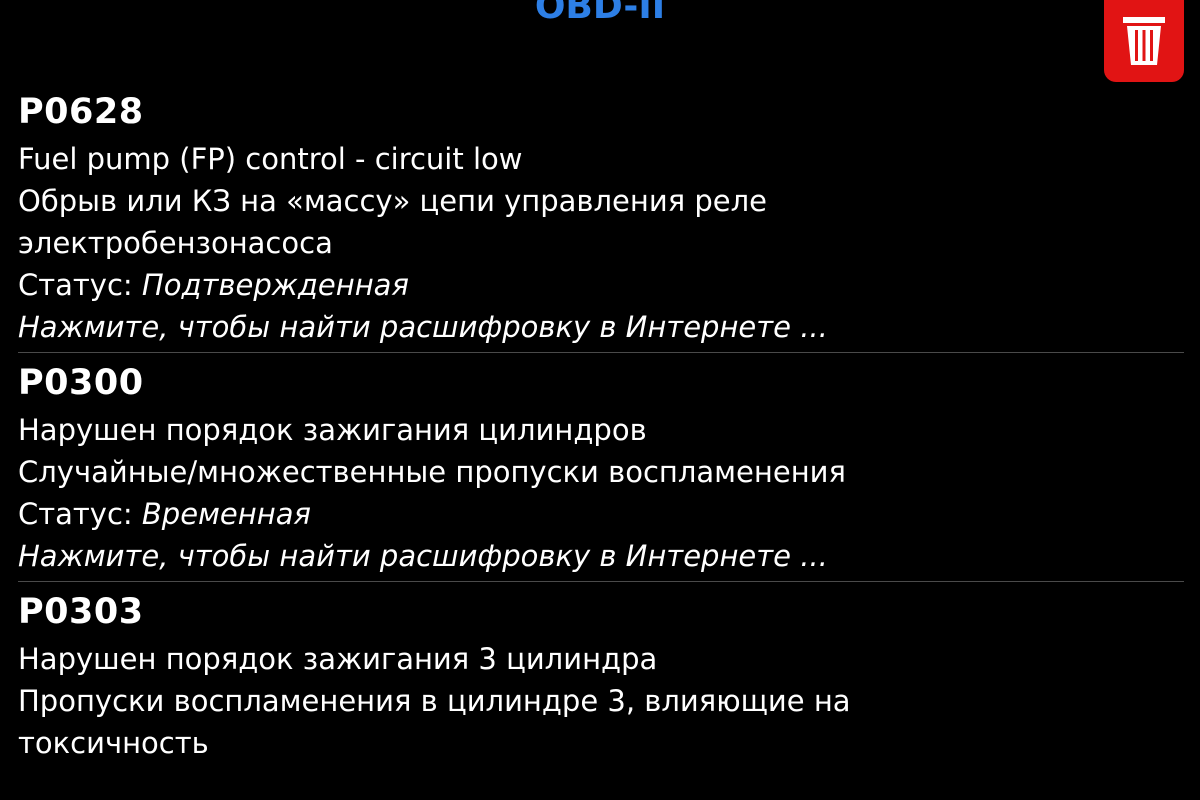 Image resolution: width=1200 pixels, height=800 pixels. What do you see at coordinates (81, 112) in the screenshot?
I see `dtc-code: P0628` at bounding box center [81, 112].